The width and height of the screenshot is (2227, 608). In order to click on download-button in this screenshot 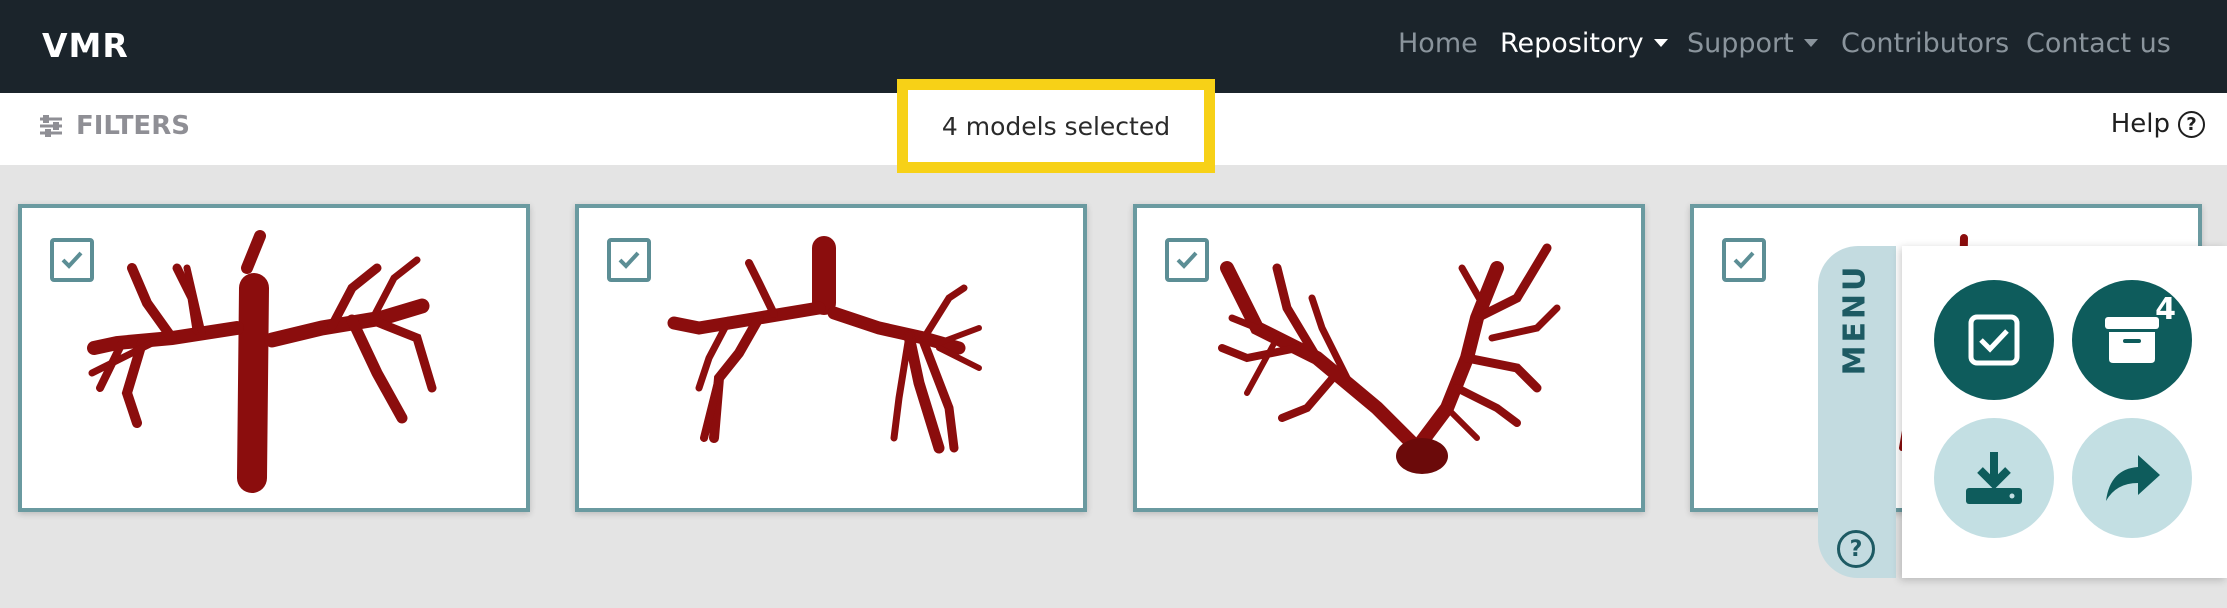, I will do `click(1994, 478)`.